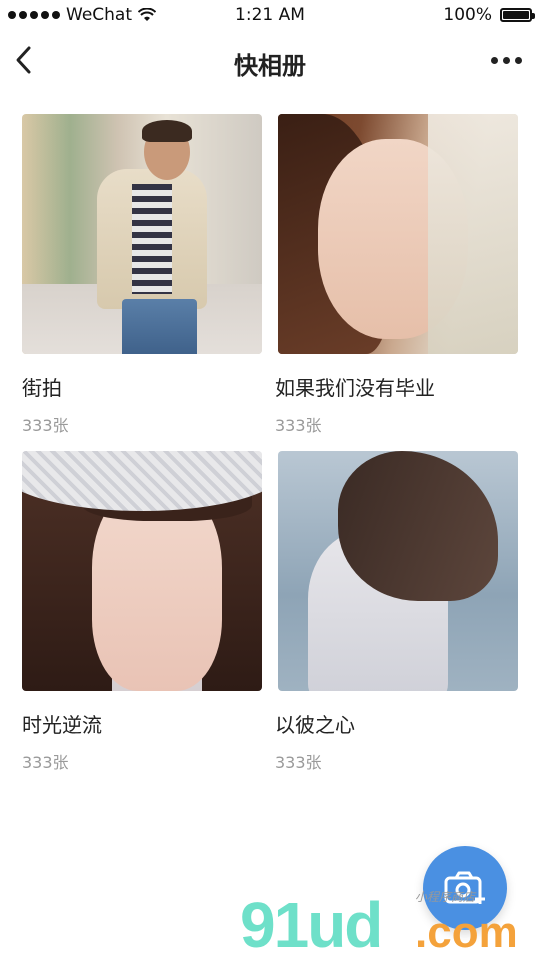  What do you see at coordinates (355, 388) in the screenshot?
I see `album-name: 如果我们没有毕业` at bounding box center [355, 388].